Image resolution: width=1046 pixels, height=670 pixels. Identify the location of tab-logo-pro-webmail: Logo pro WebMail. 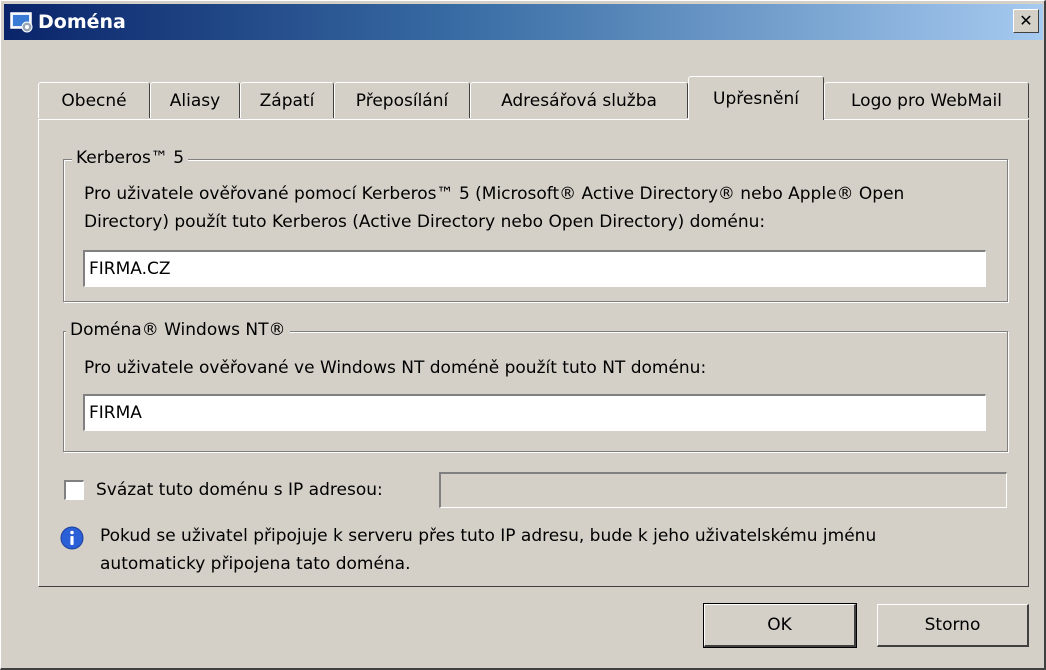
(926, 100).